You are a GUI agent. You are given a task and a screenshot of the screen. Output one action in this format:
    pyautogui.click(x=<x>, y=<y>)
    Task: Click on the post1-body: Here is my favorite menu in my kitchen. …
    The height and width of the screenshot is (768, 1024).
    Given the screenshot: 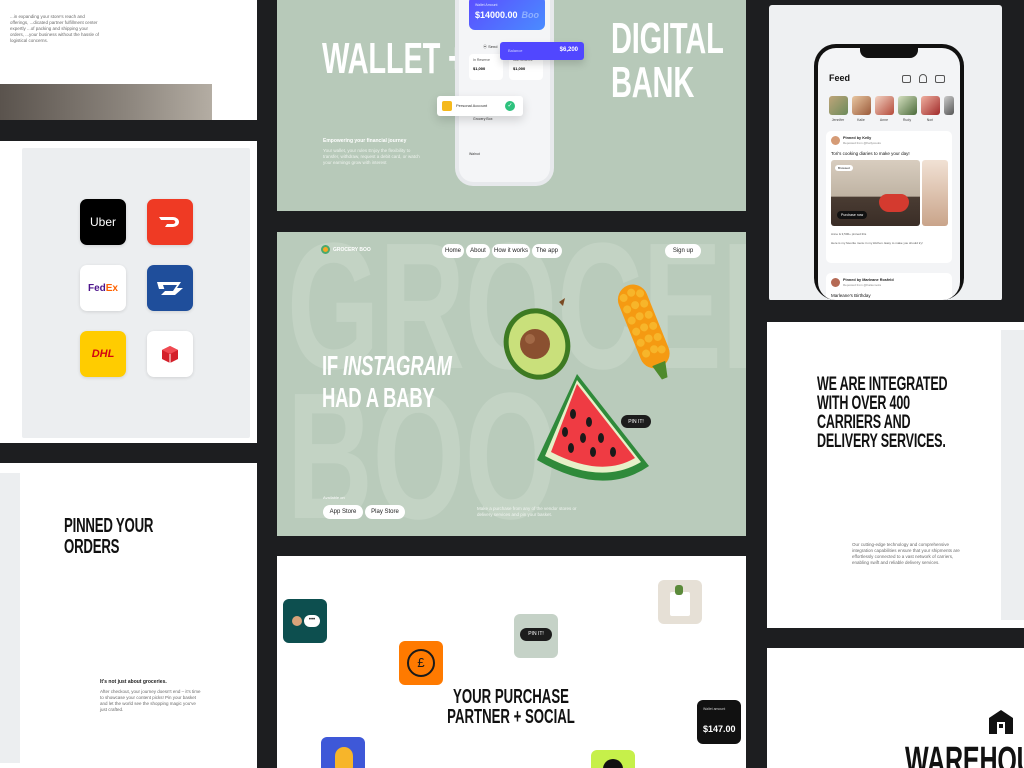 What is the action you would take?
    pyautogui.click(x=877, y=243)
    